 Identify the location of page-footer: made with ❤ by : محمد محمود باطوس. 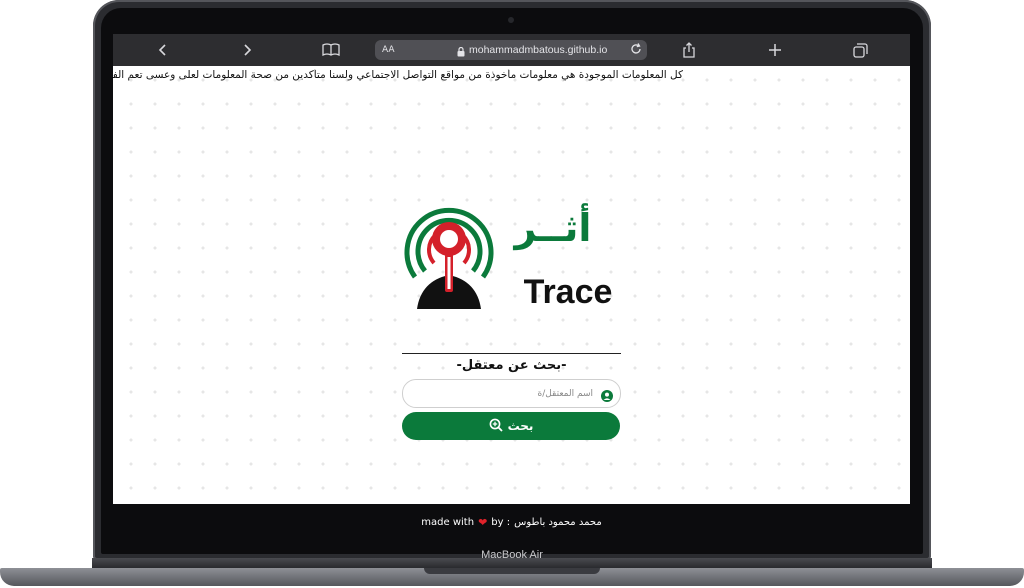
(511, 522).